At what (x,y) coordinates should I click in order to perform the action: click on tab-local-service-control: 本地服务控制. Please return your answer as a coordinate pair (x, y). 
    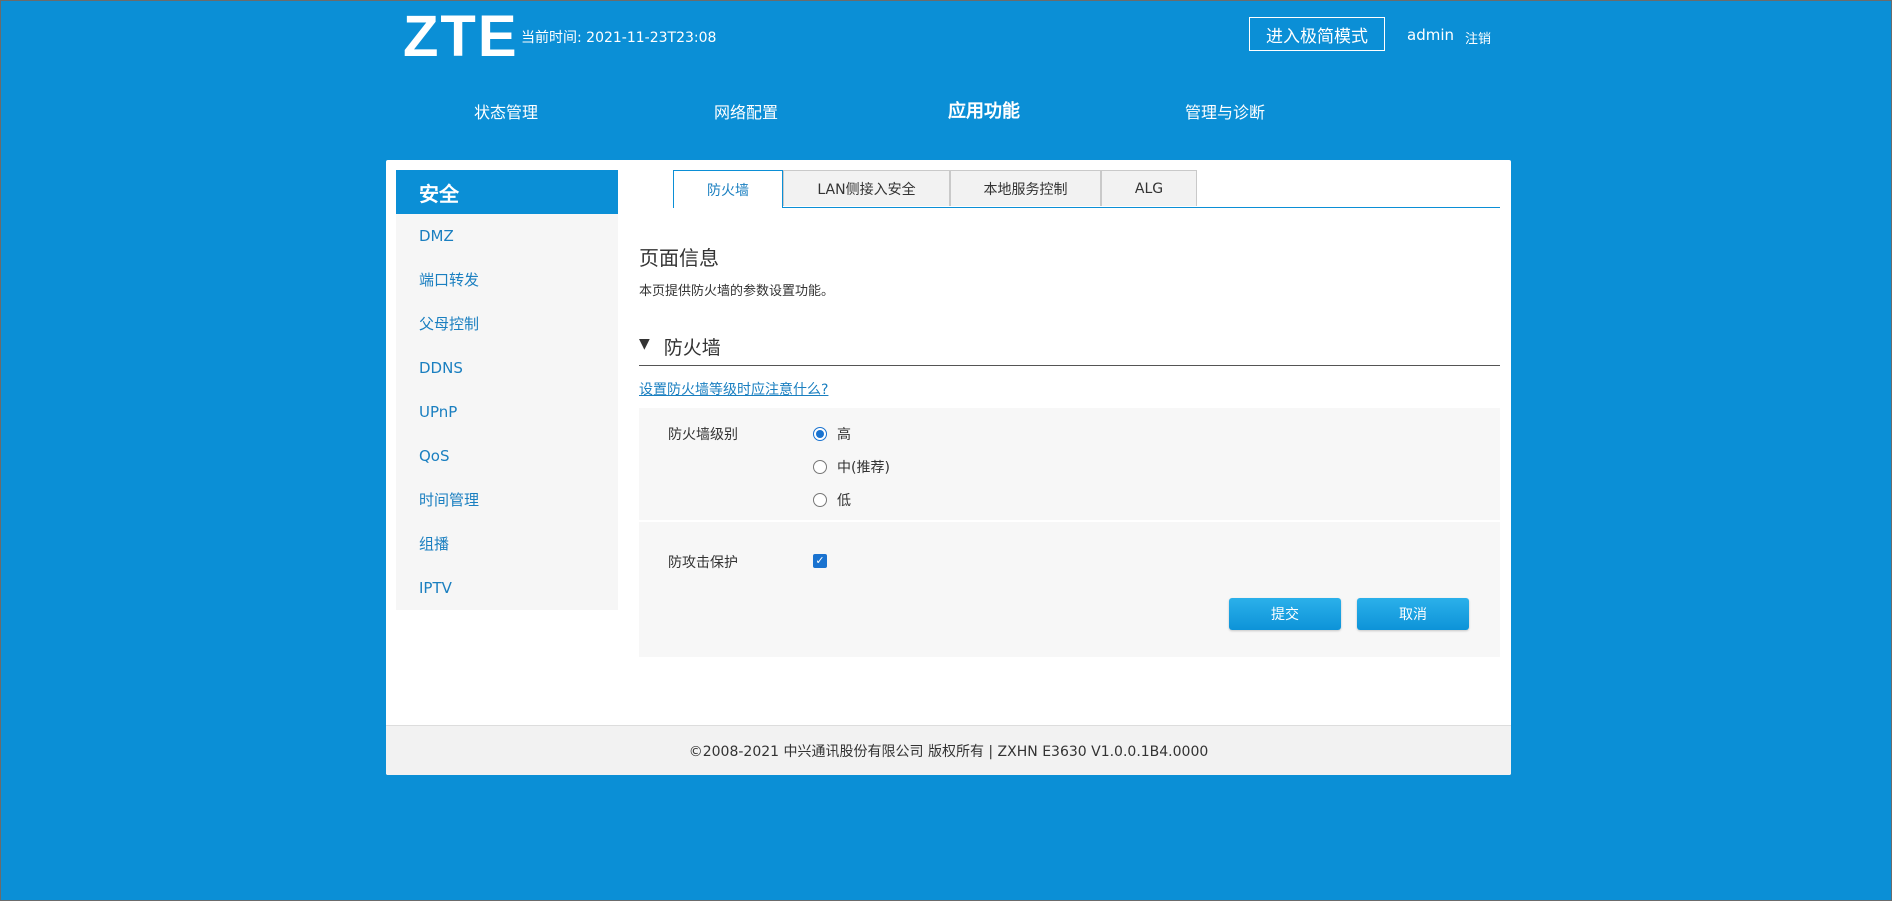
    Looking at the image, I should click on (1025, 188).